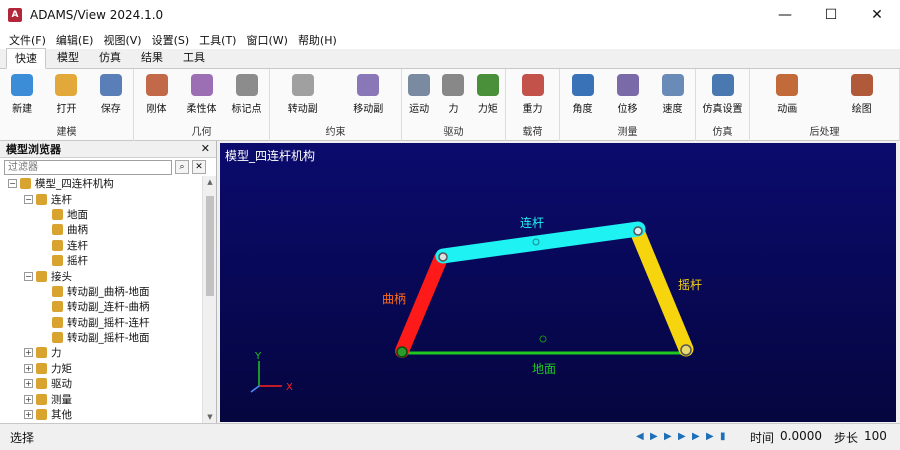  Describe the element at coordinates (33, 149) in the screenshot. I see `browser-title: 模型浏览器` at that location.